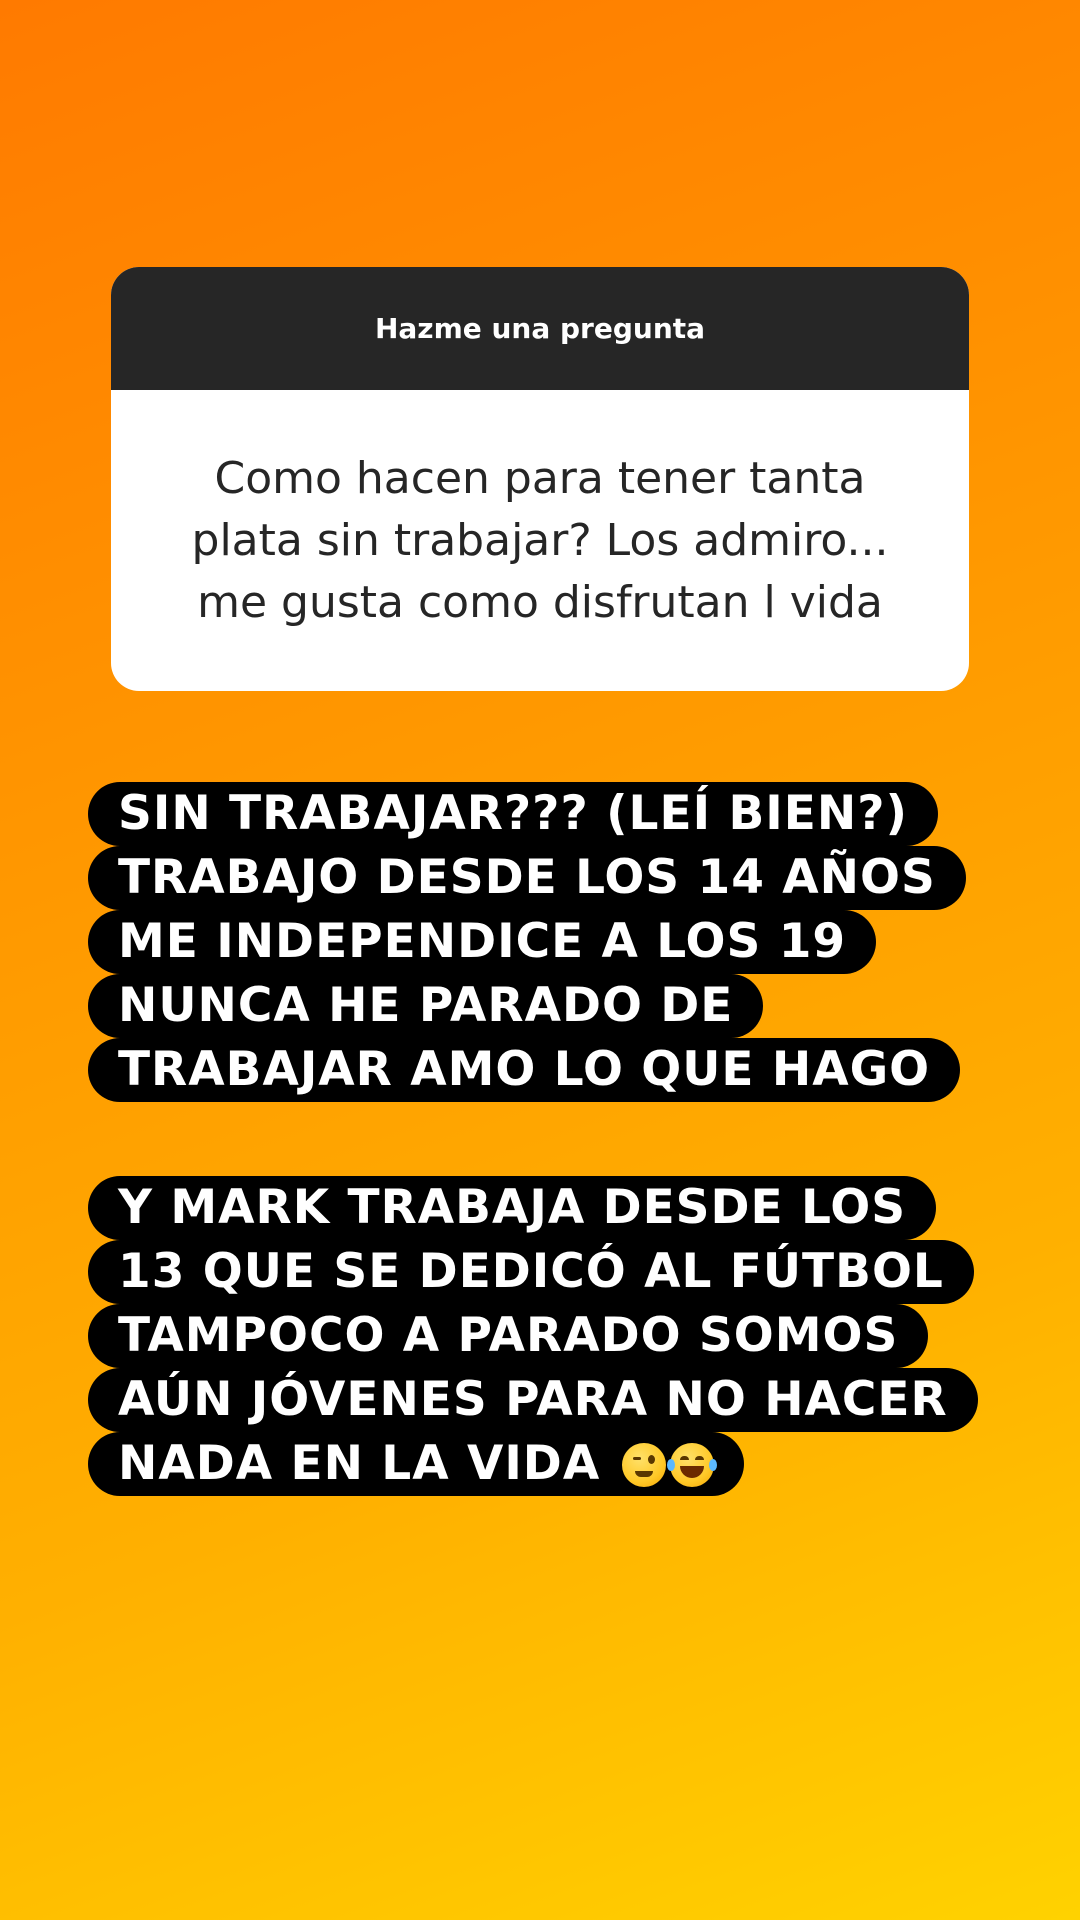 The height and width of the screenshot is (1920, 1080). Describe the element at coordinates (513, 814) in the screenshot. I see `answer-line: SIN TRABAJAR??? (LEÍ BIEN?)` at that location.